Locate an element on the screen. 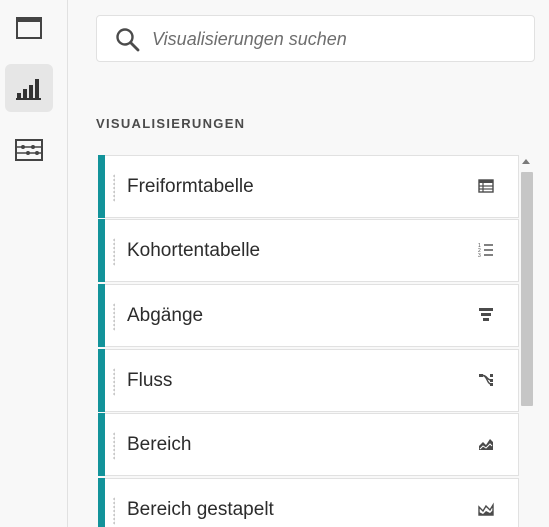  components-icon is located at coordinates (29, 150).